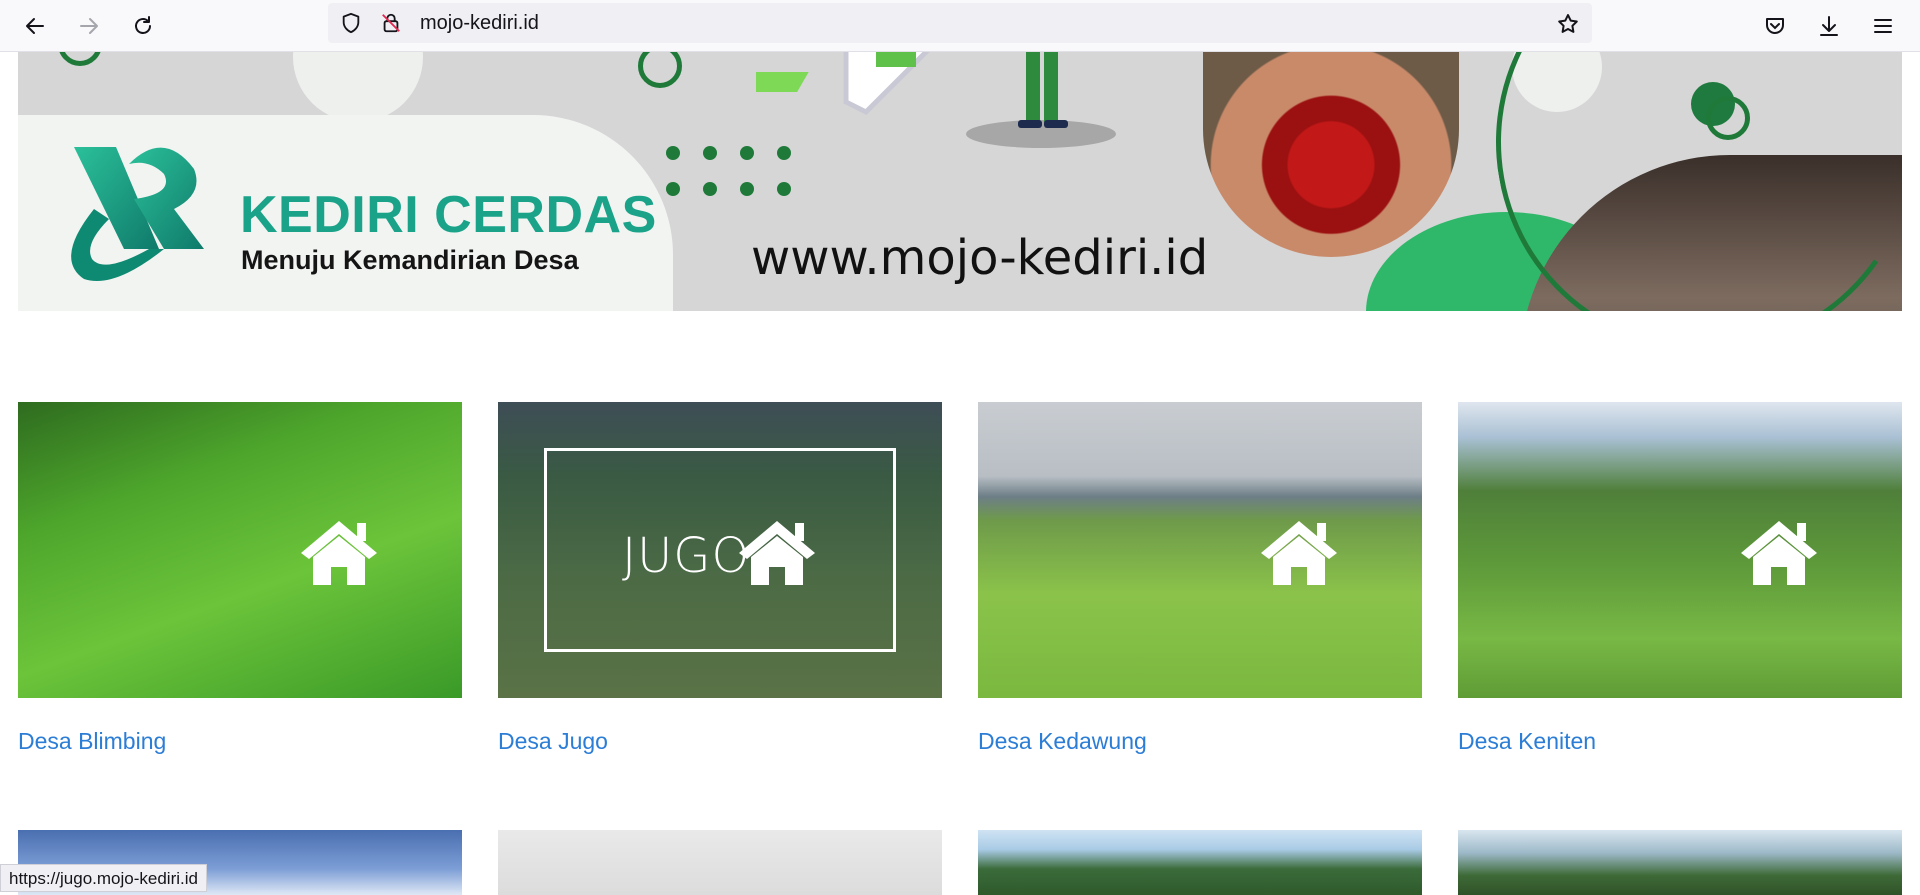 The height and width of the screenshot is (895, 1920). Describe the element at coordinates (1331, 154) in the screenshot. I see `chili-photo` at that location.